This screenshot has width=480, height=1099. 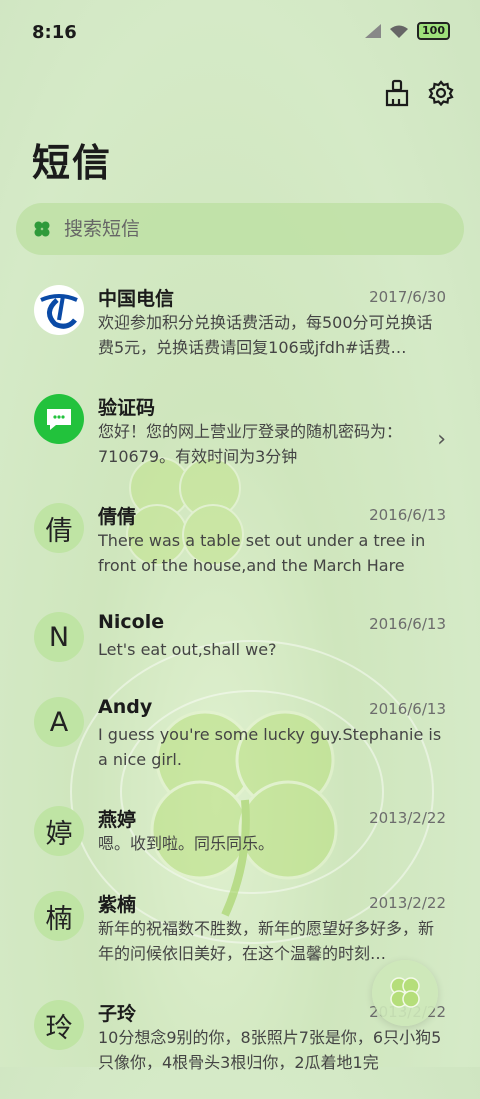 What do you see at coordinates (136, 299) in the screenshot?
I see `conversation-name: 中国电信` at bounding box center [136, 299].